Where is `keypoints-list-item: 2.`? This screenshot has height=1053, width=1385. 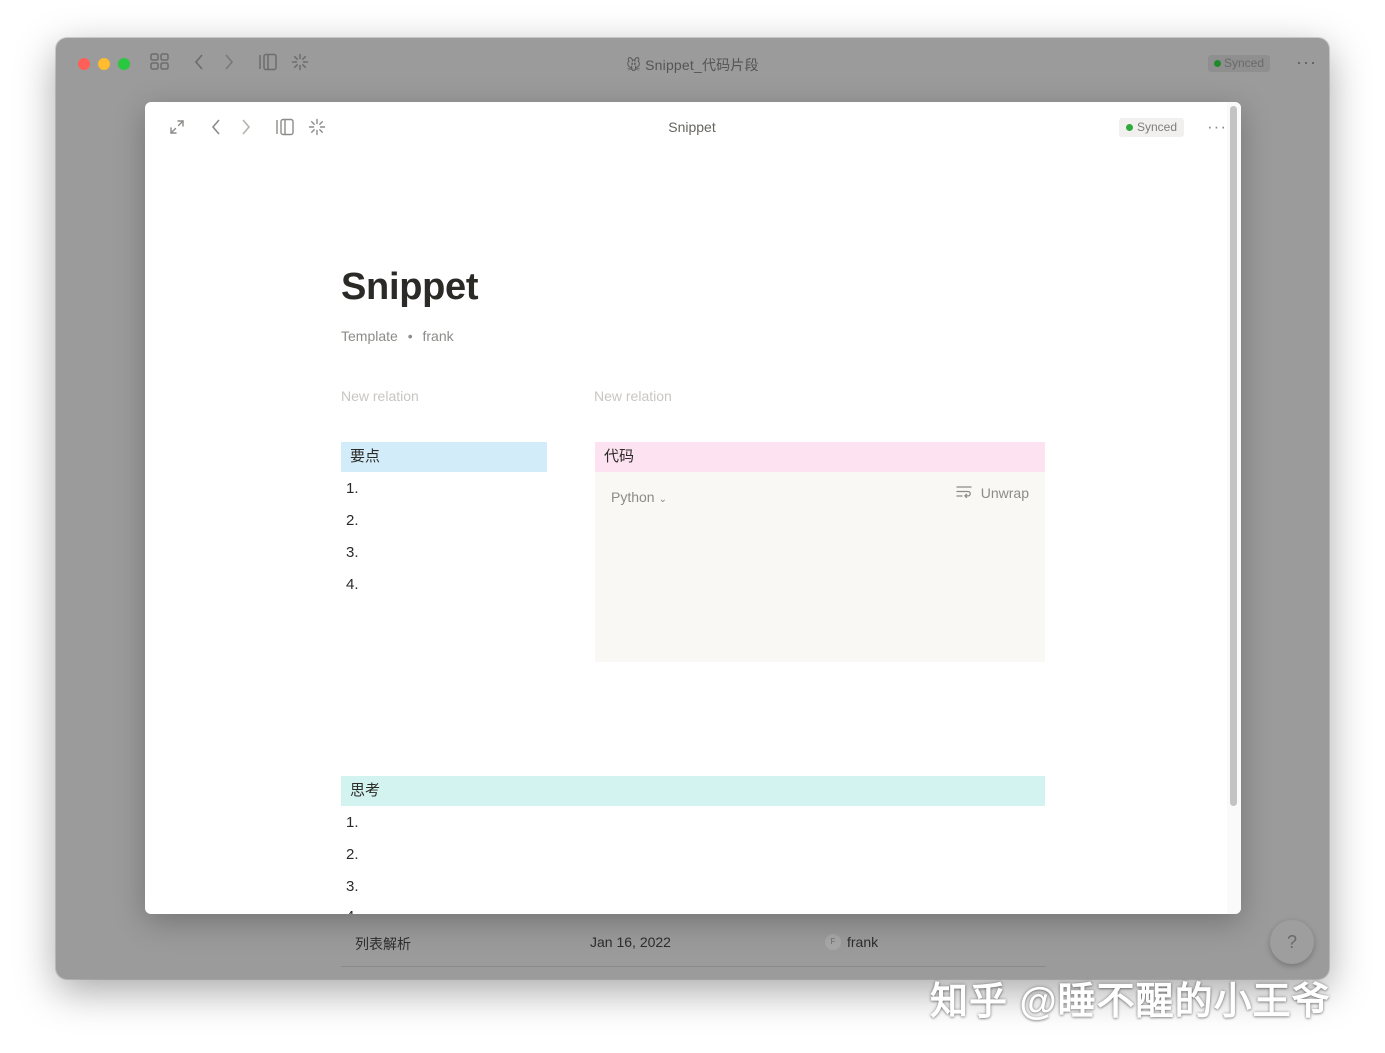
keypoints-list-item: 2. is located at coordinates (352, 520).